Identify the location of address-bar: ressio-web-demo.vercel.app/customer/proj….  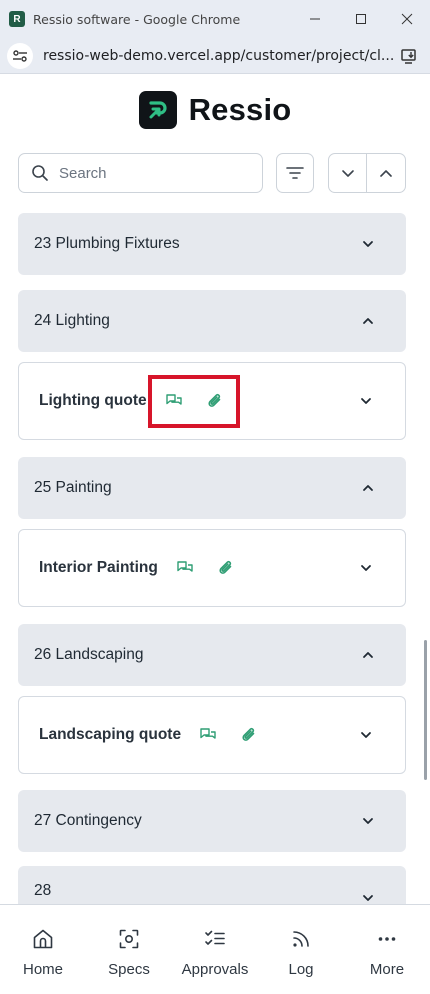
(215, 56).